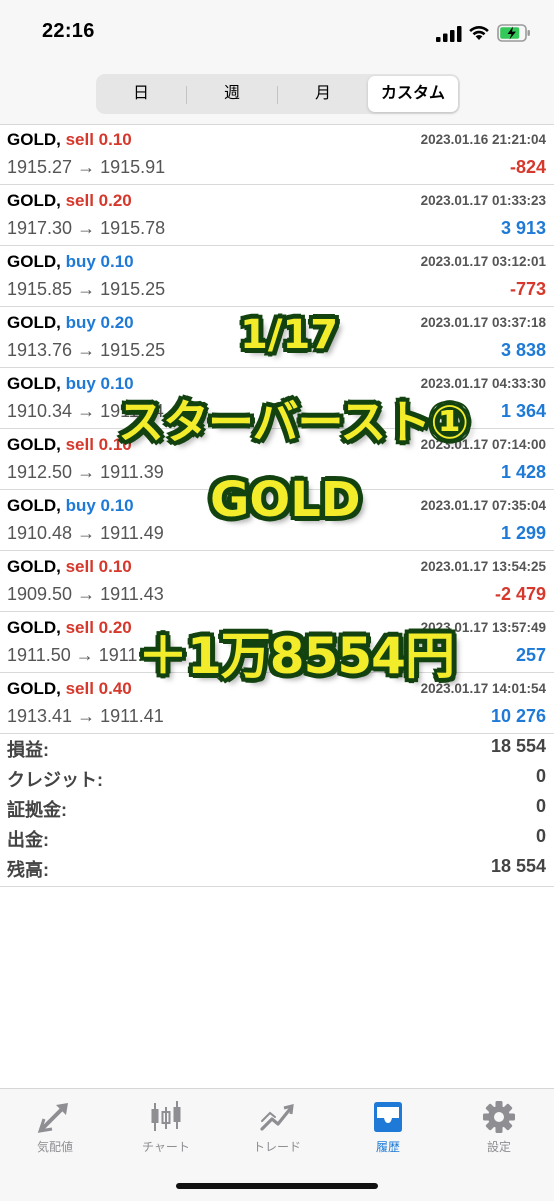  What do you see at coordinates (86, 167) in the screenshot?
I see `trade-prices: 1915.27 → 1915.91` at bounding box center [86, 167].